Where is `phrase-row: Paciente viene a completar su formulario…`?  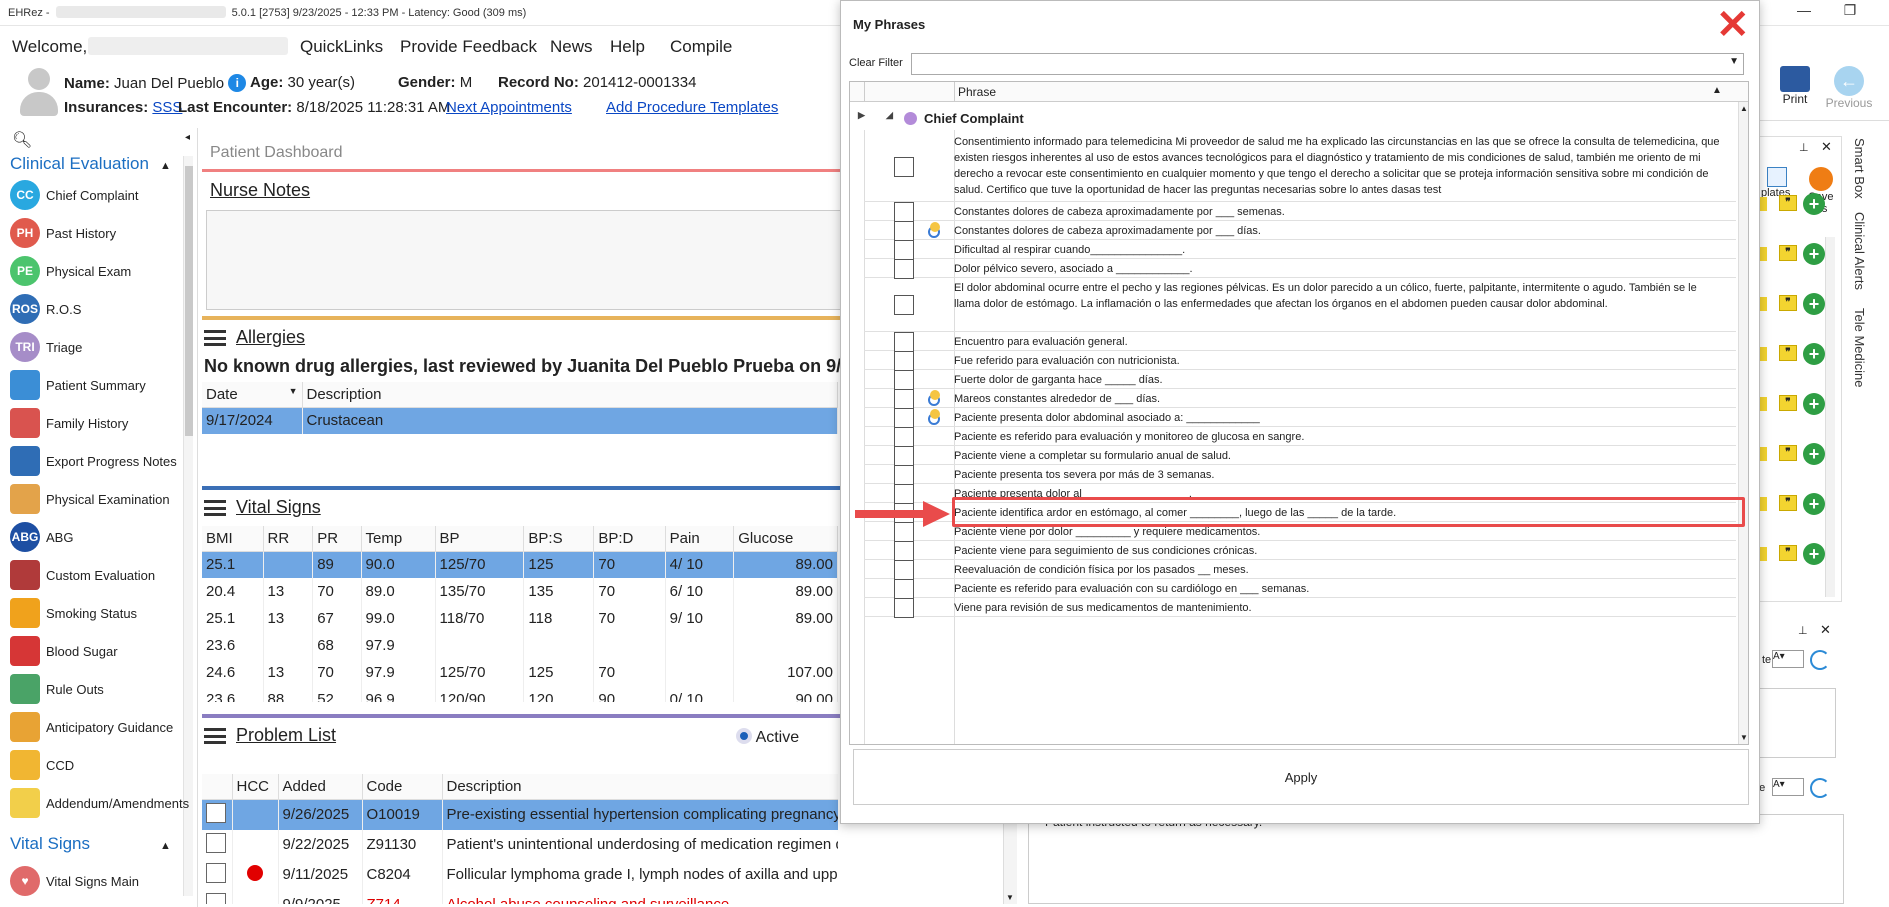
phrase-row: Paciente viene a completar su formulario… is located at coordinates (1300, 456).